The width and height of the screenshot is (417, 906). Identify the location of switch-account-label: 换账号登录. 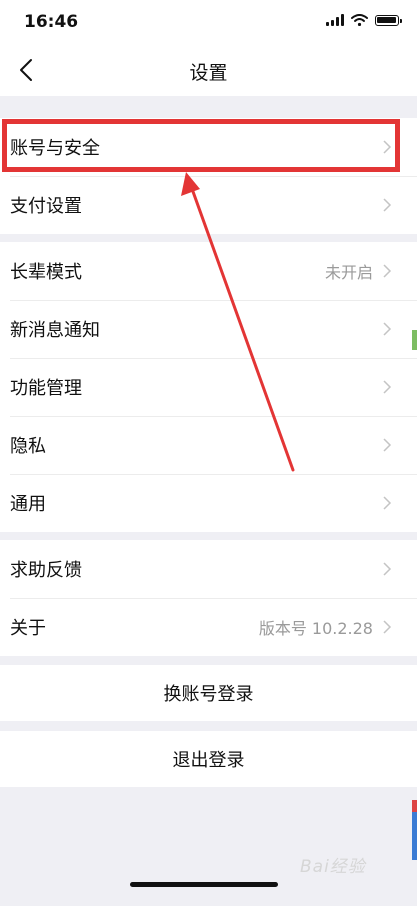
(208, 694).